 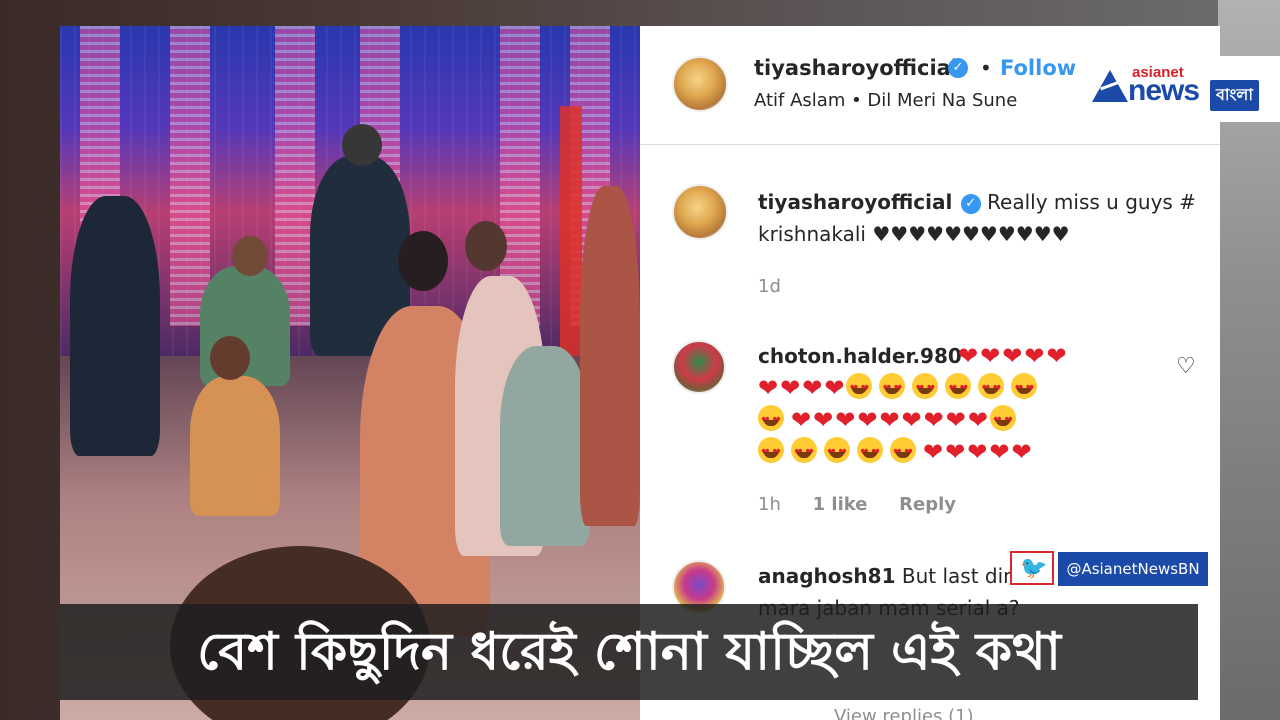 I want to click on logo-news-text: news, so click(x=1164, y=90).